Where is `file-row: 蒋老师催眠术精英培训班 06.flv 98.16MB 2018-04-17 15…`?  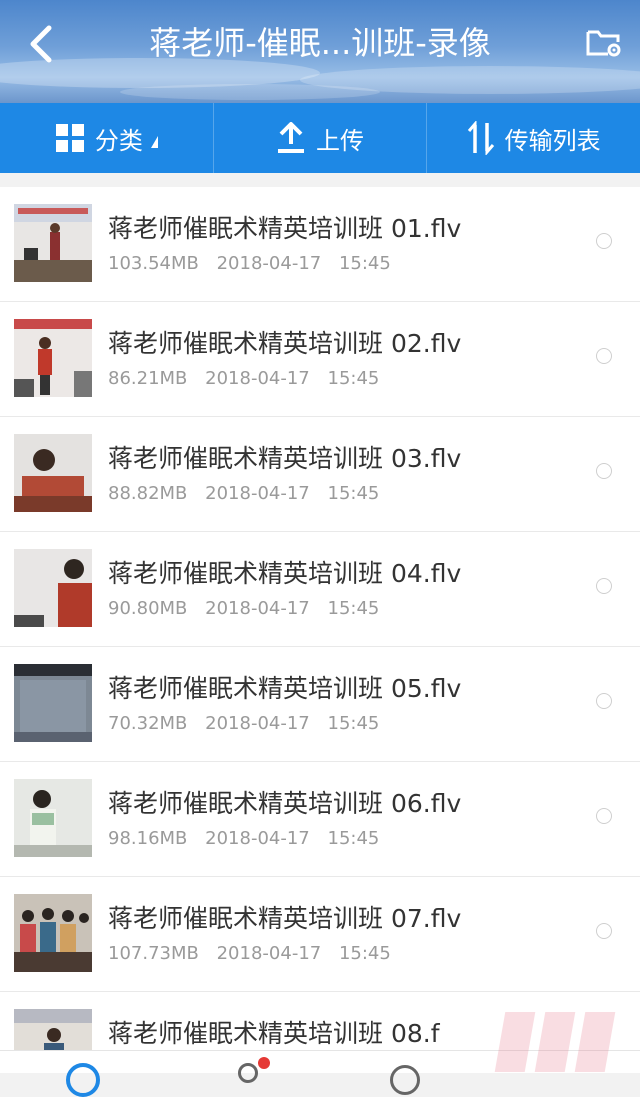 file-row: 蒋老师催眠术精英培训班 06.flv 98.16MB 2018-04-17 15… is located at coordinates (320, 819).